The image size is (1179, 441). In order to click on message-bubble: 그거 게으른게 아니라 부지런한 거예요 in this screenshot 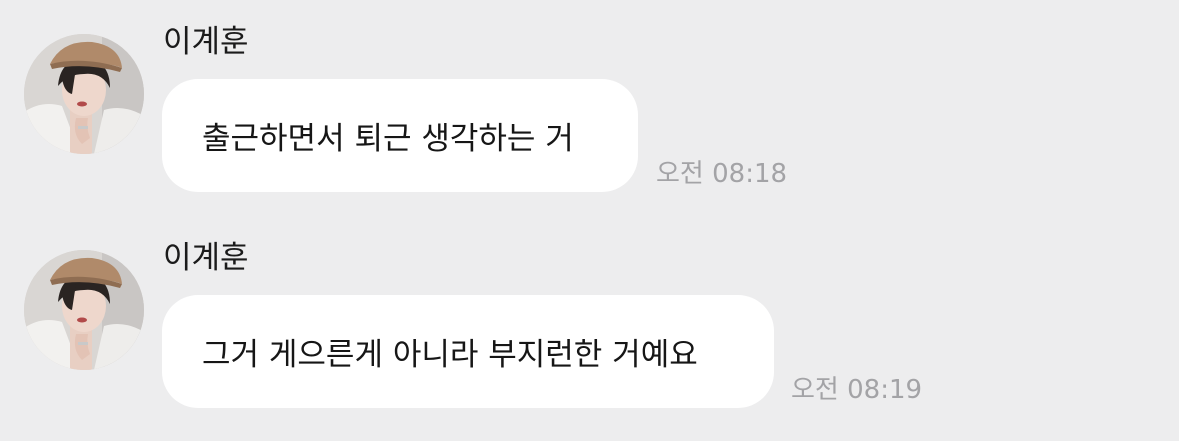, I will do `click(468, 351)`.